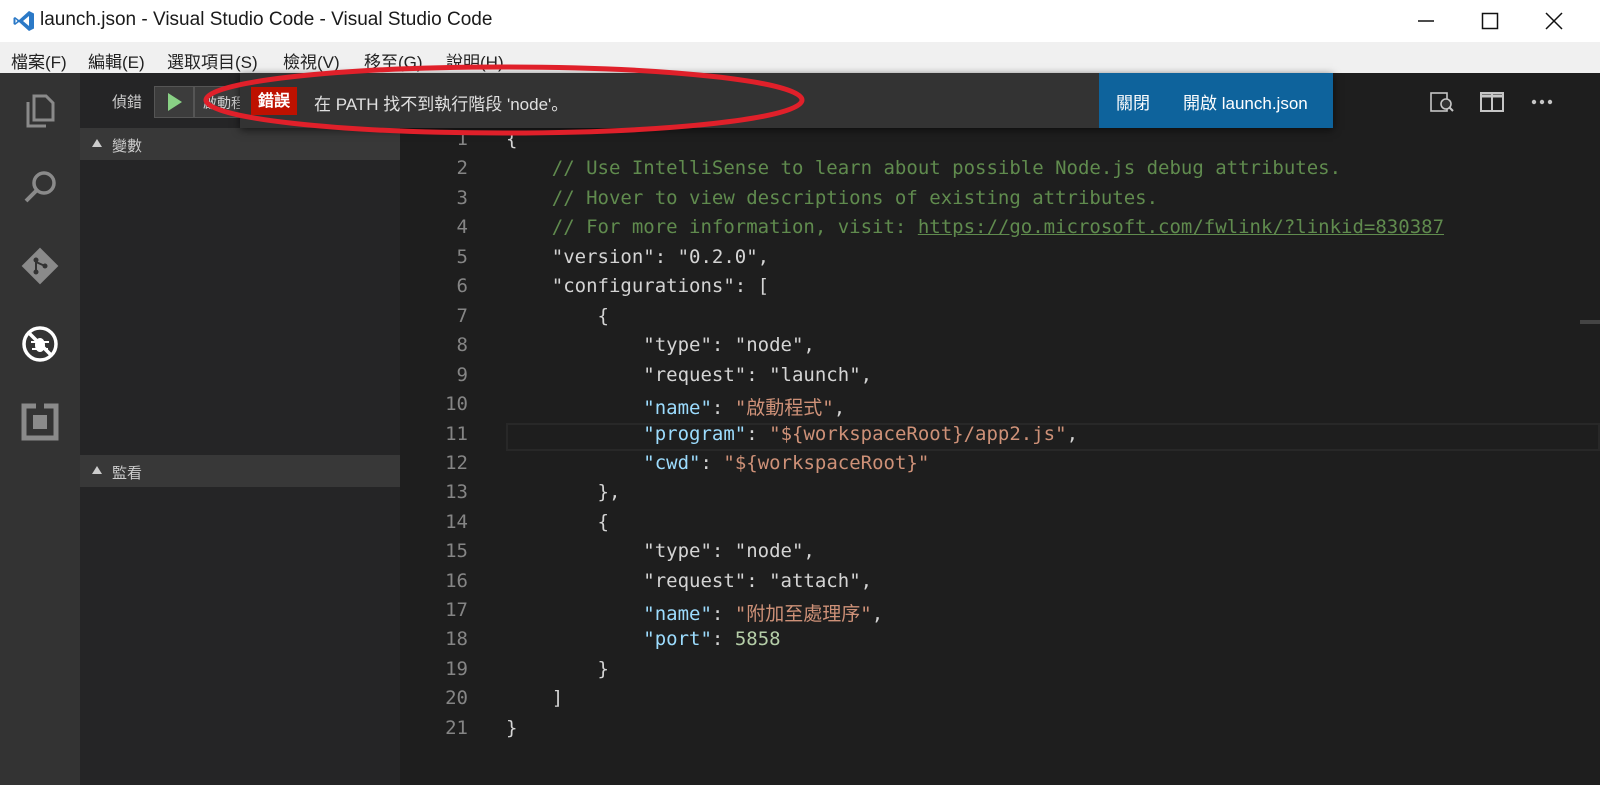 This screenshot has height=785, width=1600. I want to click on more-actions-icon, so click(1542, 102).